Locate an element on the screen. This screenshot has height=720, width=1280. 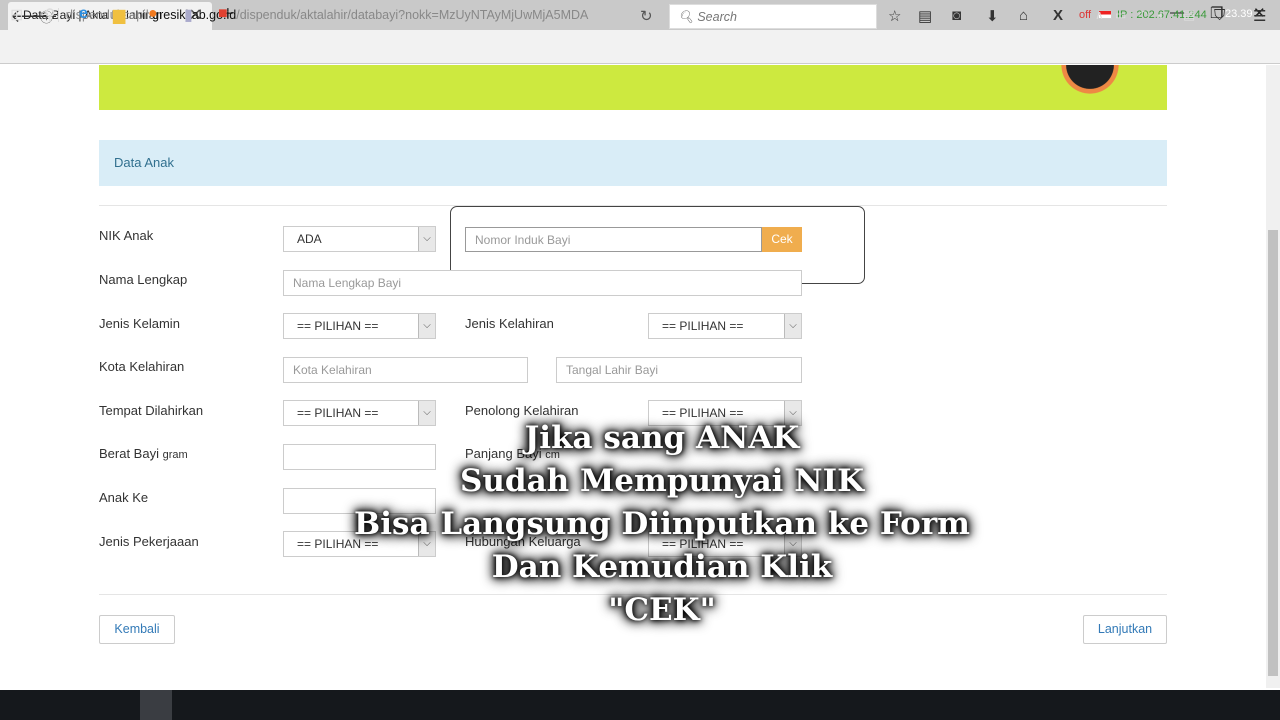
nama-label: Nama Lengkap is located at coordinates (143, 279).